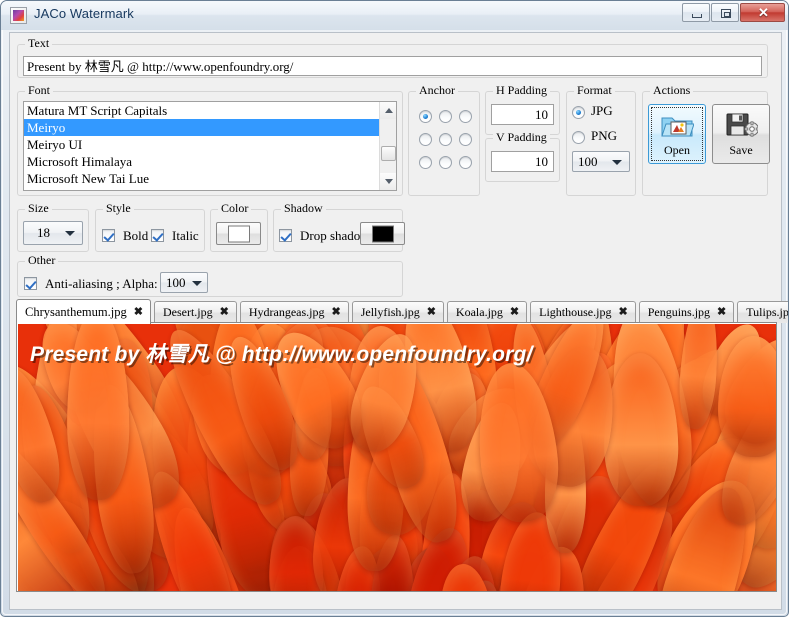 The height and width of the screenshot is (617, 789). I want to click on anchor-radio-middle-right, so click(465, 139).